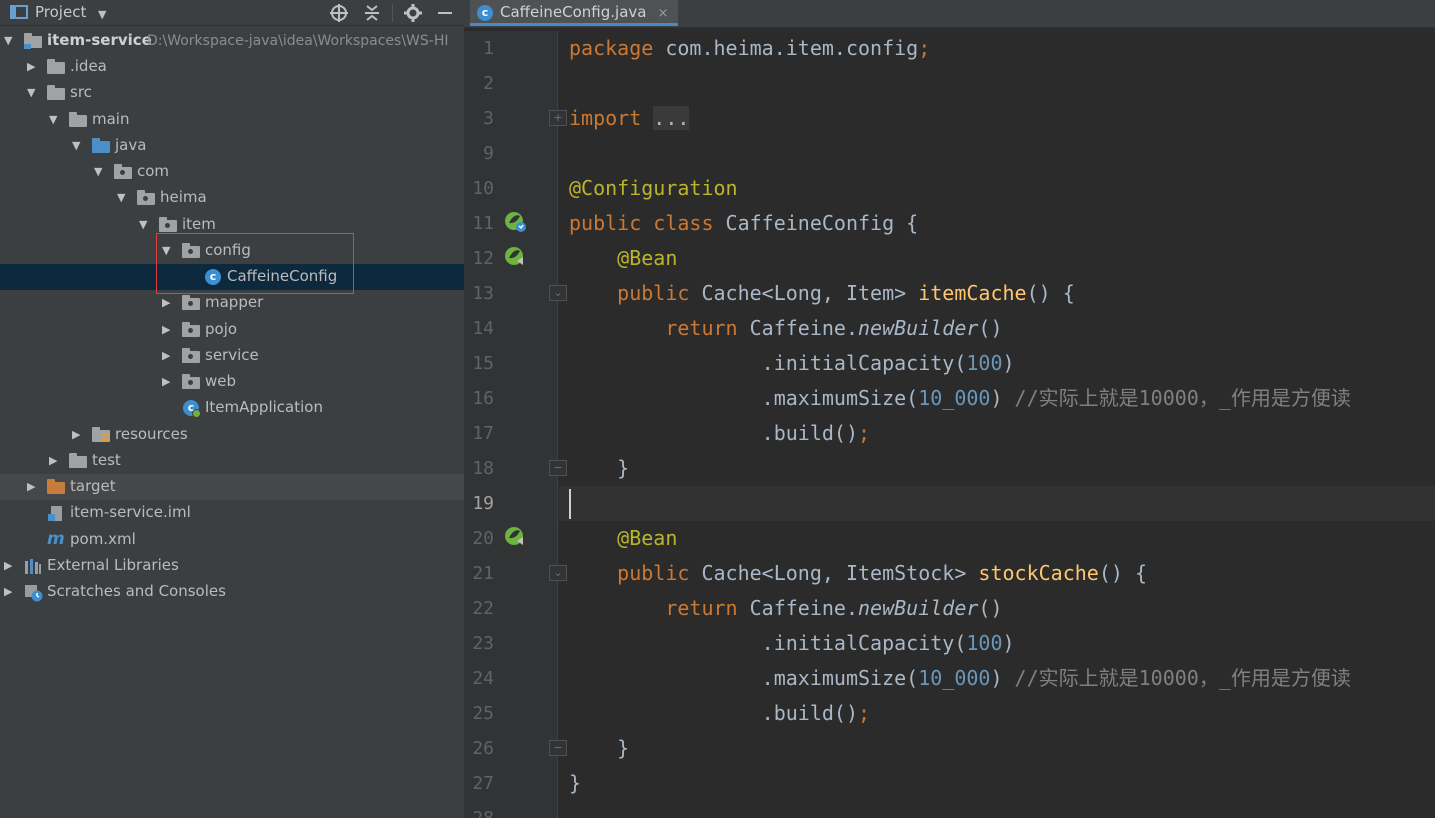  Describe the element at coordinates (483, 713) in the screenshot. I see `line-number: 25` at that location.